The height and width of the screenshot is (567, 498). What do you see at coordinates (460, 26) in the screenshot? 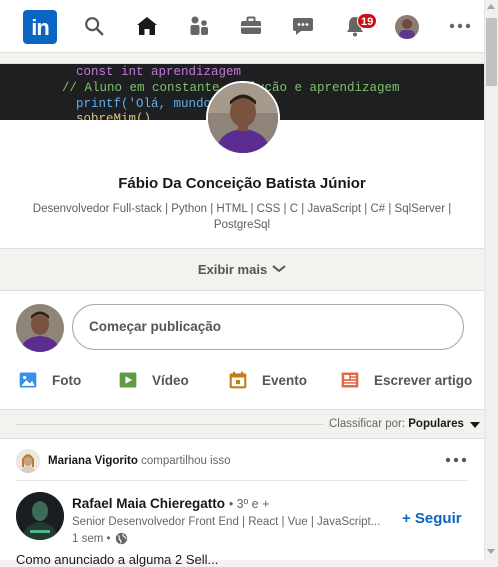
I see `more-icon` at bounding box center [460, 26].